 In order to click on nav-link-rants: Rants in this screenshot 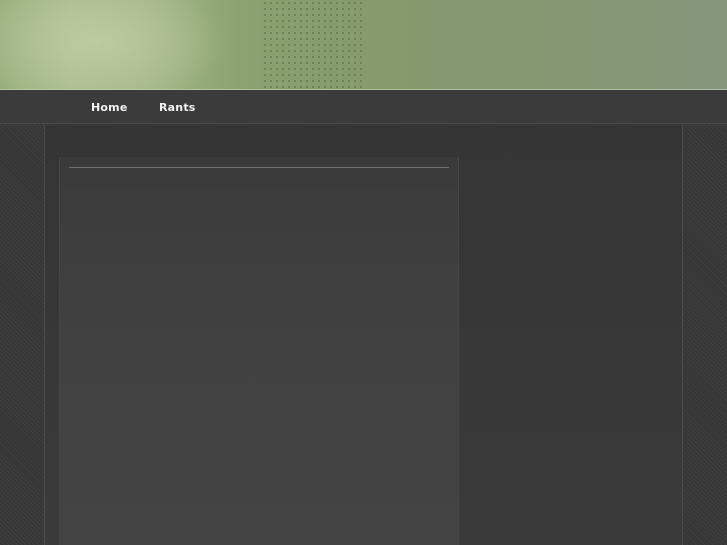, I will do `click(177, 107)`.